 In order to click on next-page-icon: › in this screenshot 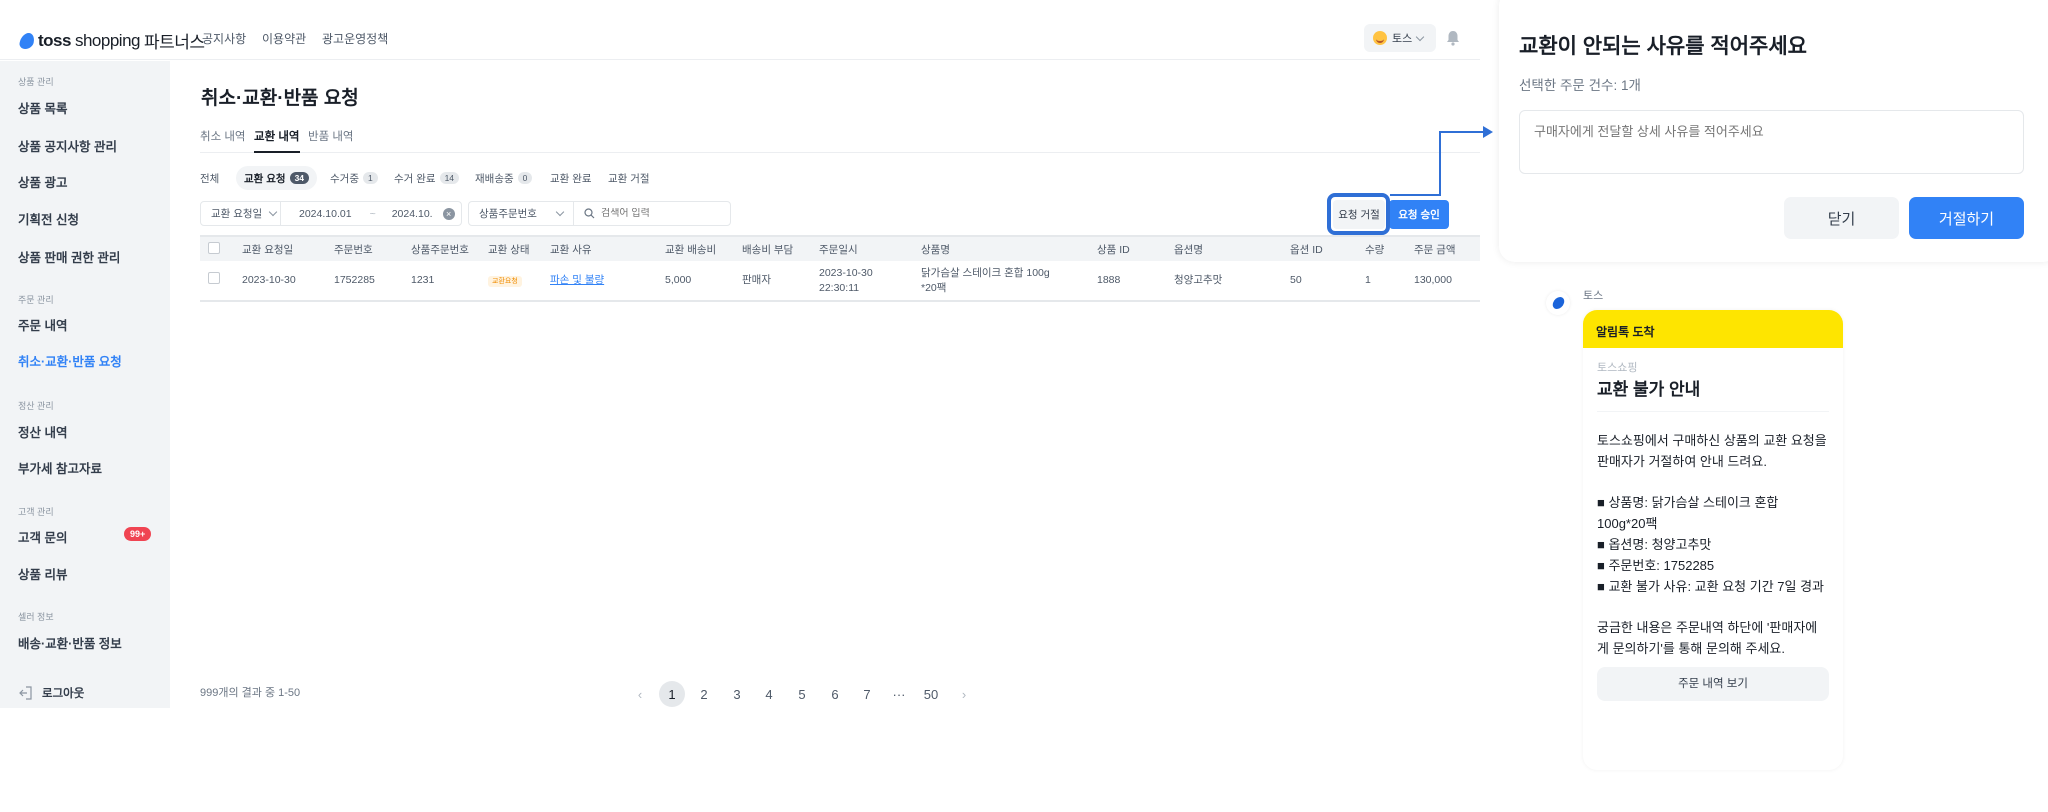, I will do `click(964, 694)`.